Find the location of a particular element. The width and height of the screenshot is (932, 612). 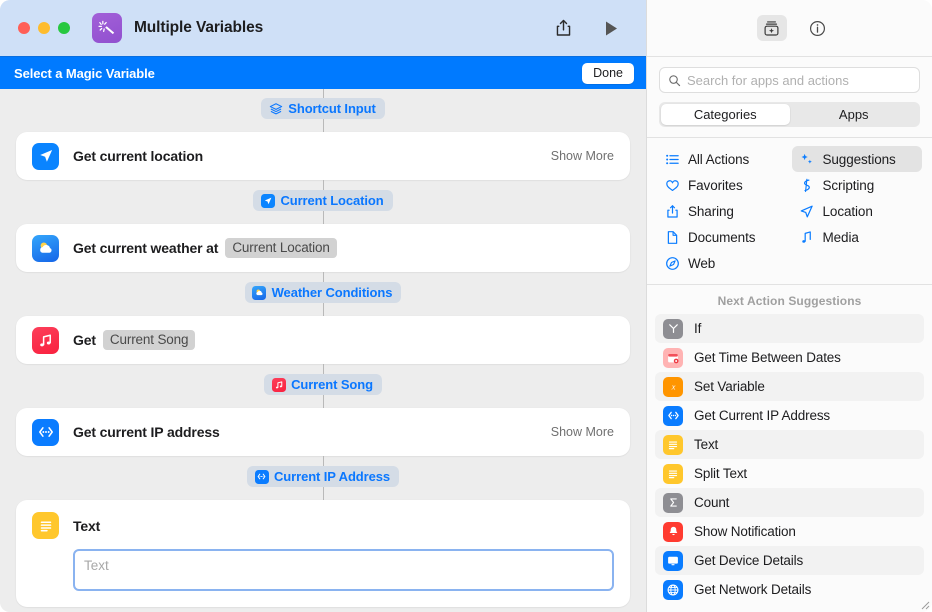

shortcut-input-pill: Shortcut Input is located at coordinates (323, 108).